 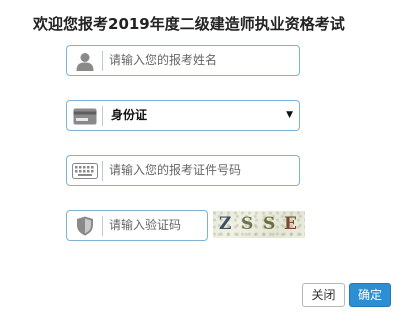 I want to click on captcha-char: Z, so click(x=225, y=224).